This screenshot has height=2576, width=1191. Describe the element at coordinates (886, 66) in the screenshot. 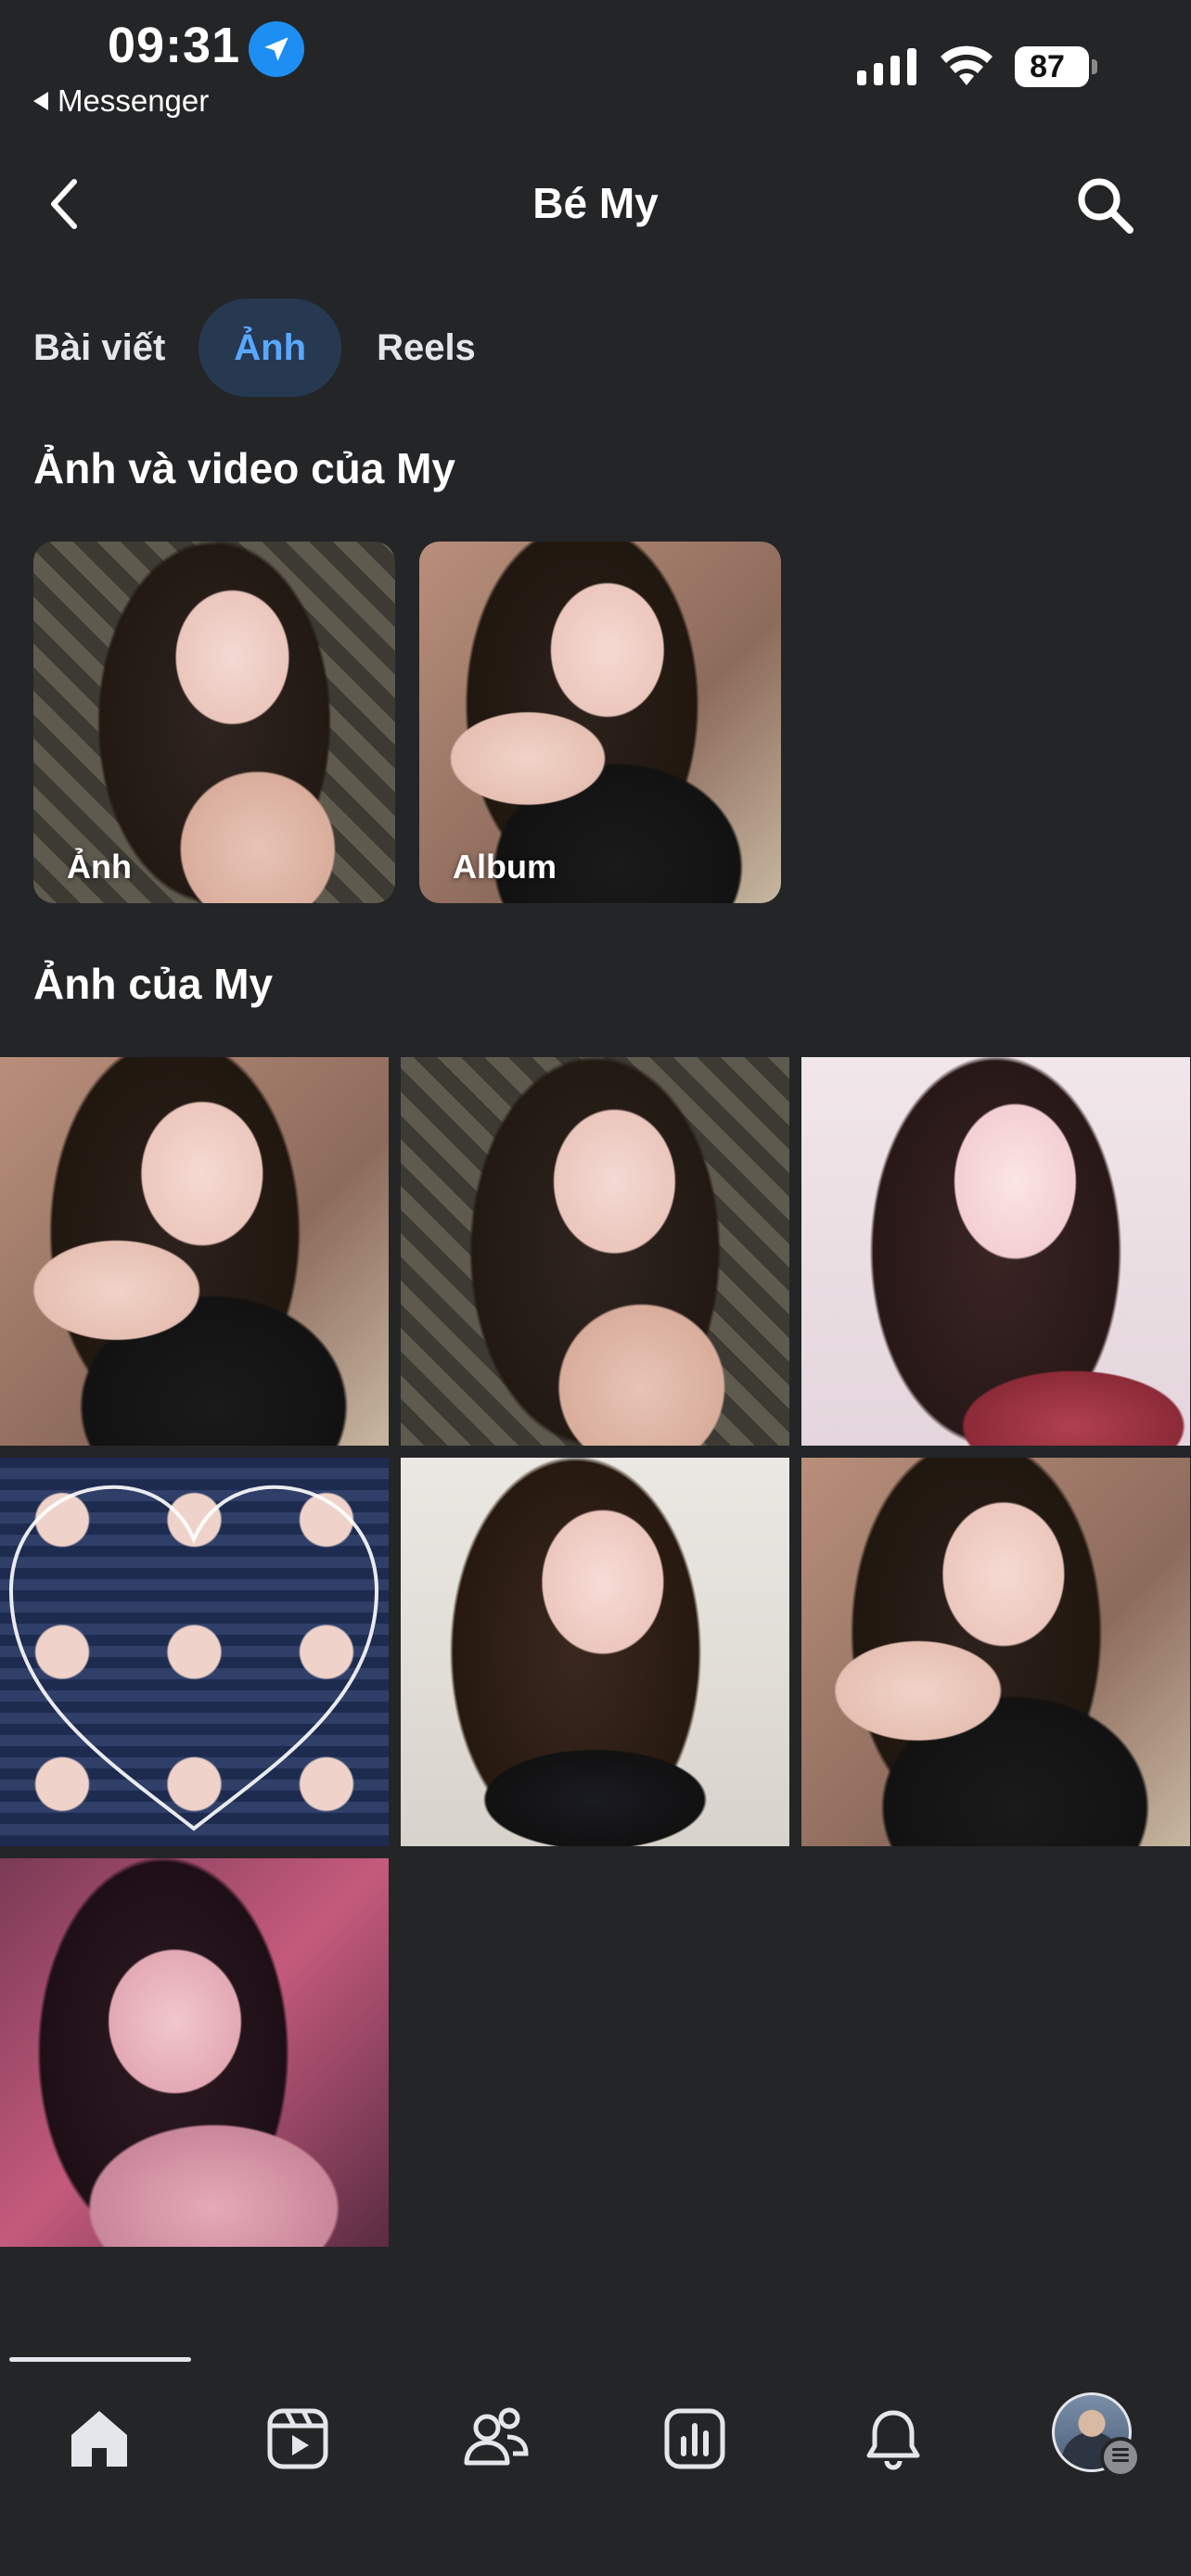

I see `cellular-signal-icon` at that location.